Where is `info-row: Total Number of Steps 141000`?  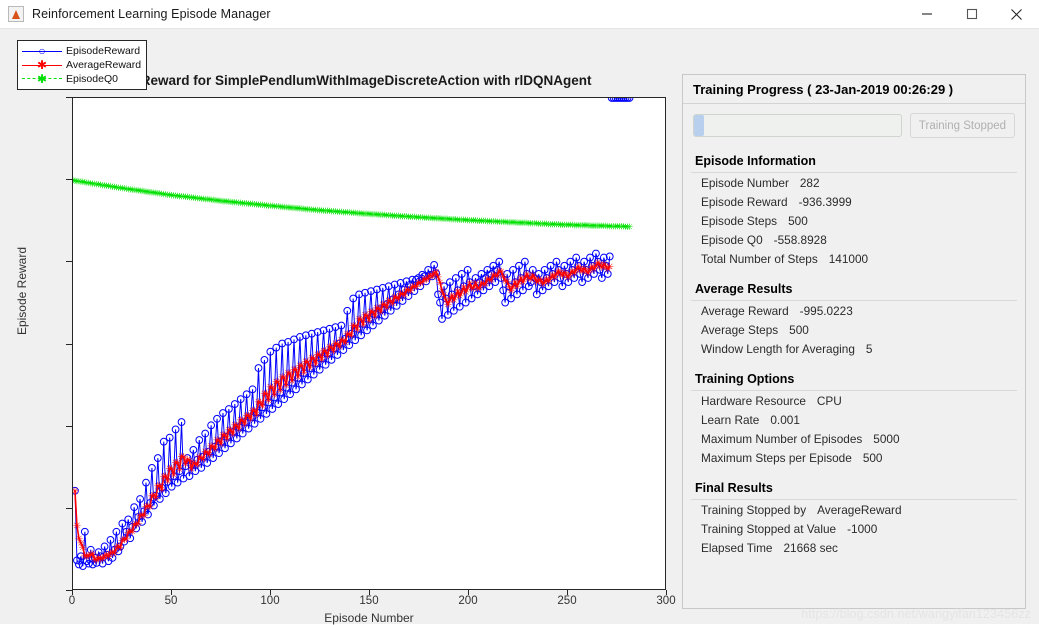
info-row: Total Number of Steps 141000 is located at coordinates (854, 258).